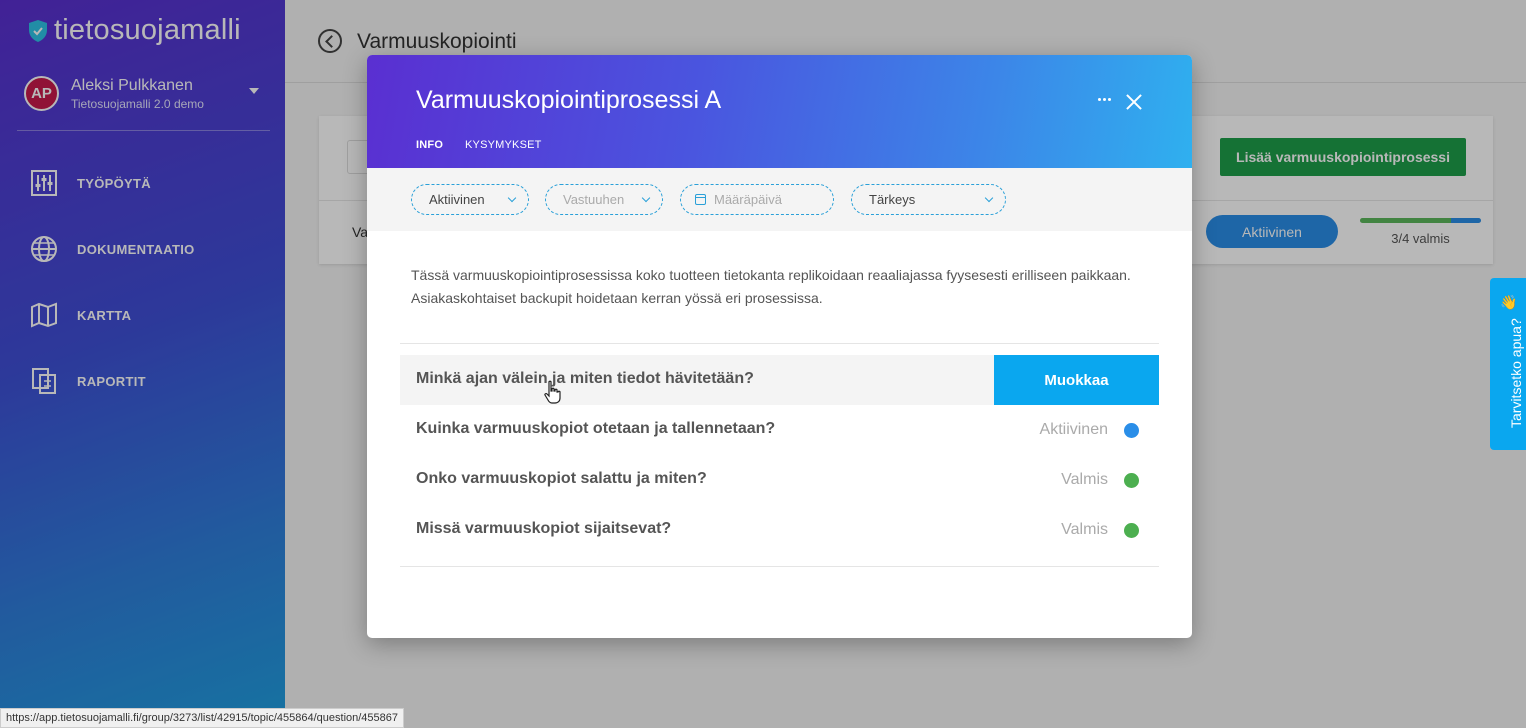 The image size is (1526, 728). What do you see at coordinates (748, 199) in the screenshot?
I see `due-date-placeholder: Määräpäivä` at bounding box center [748, 199].